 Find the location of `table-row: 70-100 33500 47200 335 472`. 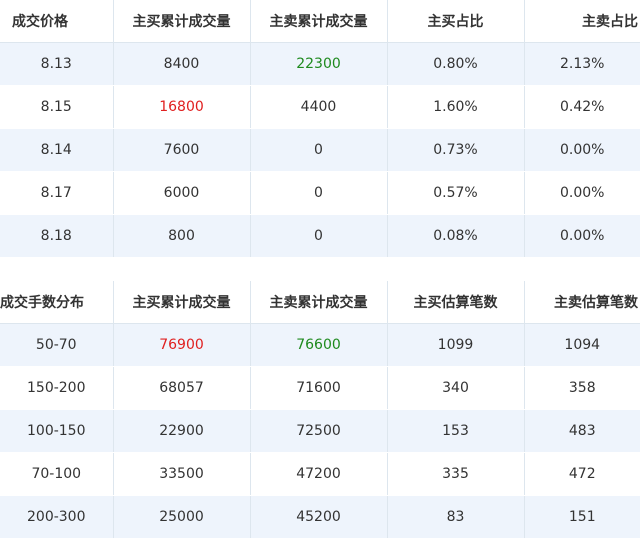

table-row: 70-100 33500 47200 335 472 is located at coordinates (320, 474).